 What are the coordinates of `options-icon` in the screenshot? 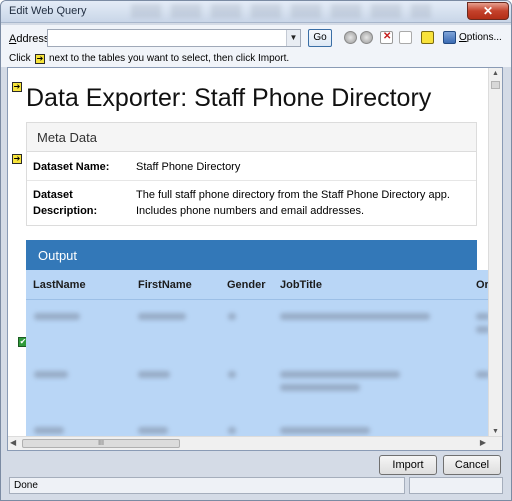 It's located at (449, 37).